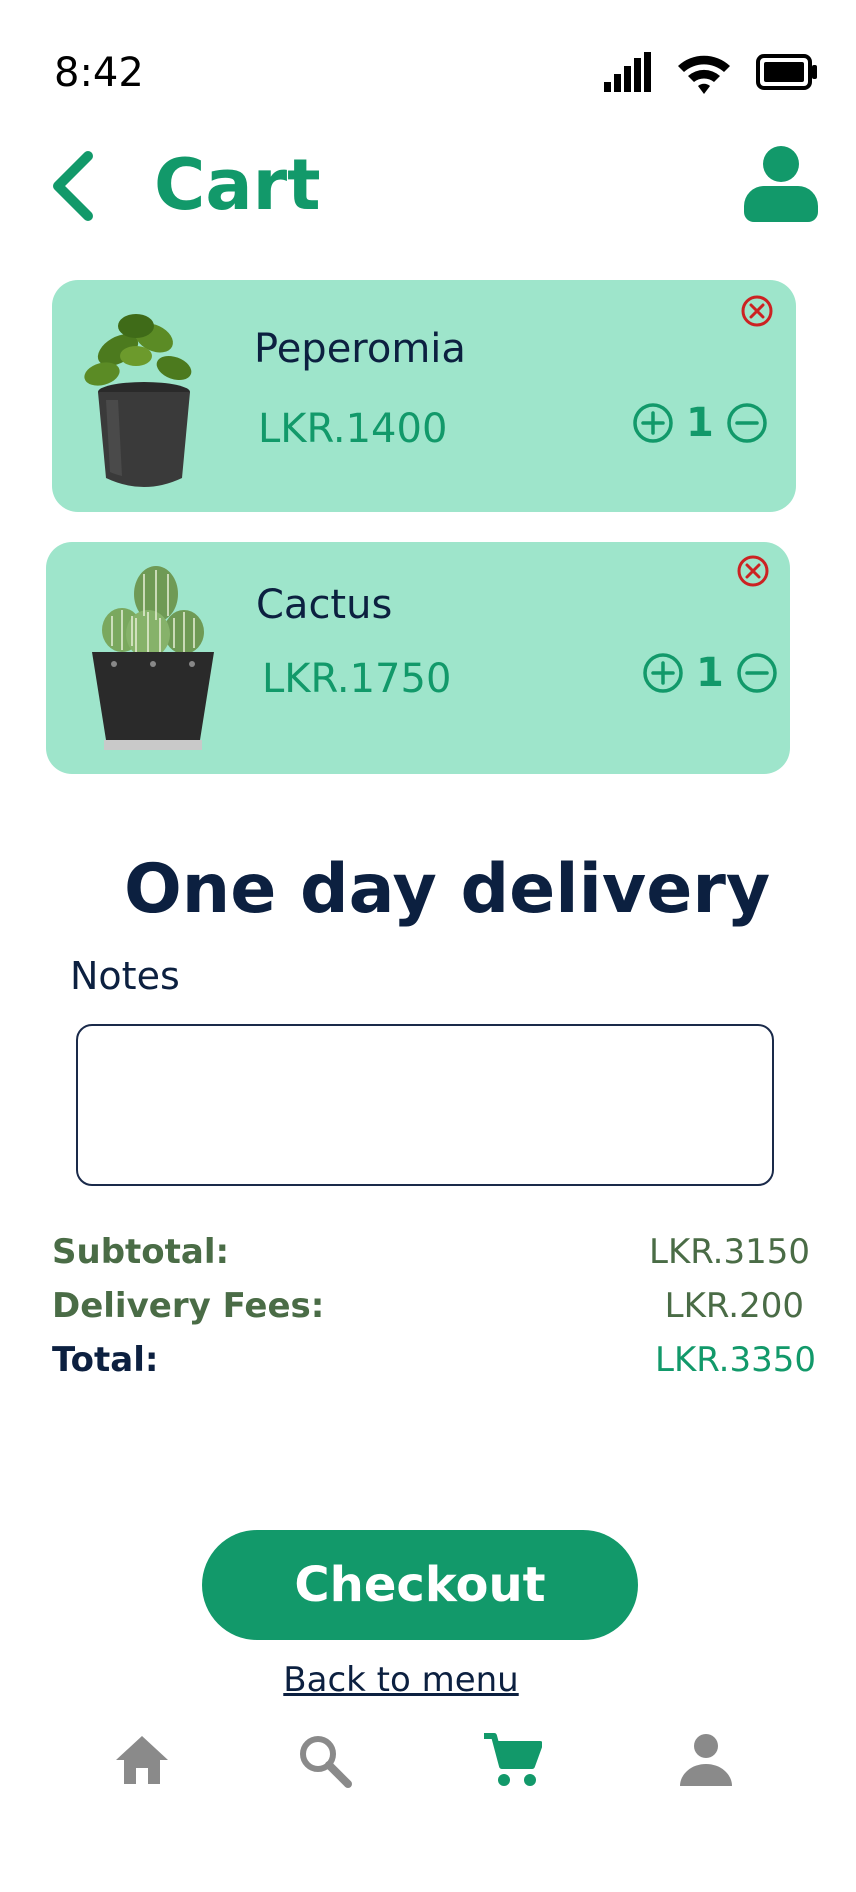 This screenshot has height=1892, width=856. What do you see at coordinates (425, 1105) in the screenshot?
I see `notes-field` at bounding box center [425, 1105].